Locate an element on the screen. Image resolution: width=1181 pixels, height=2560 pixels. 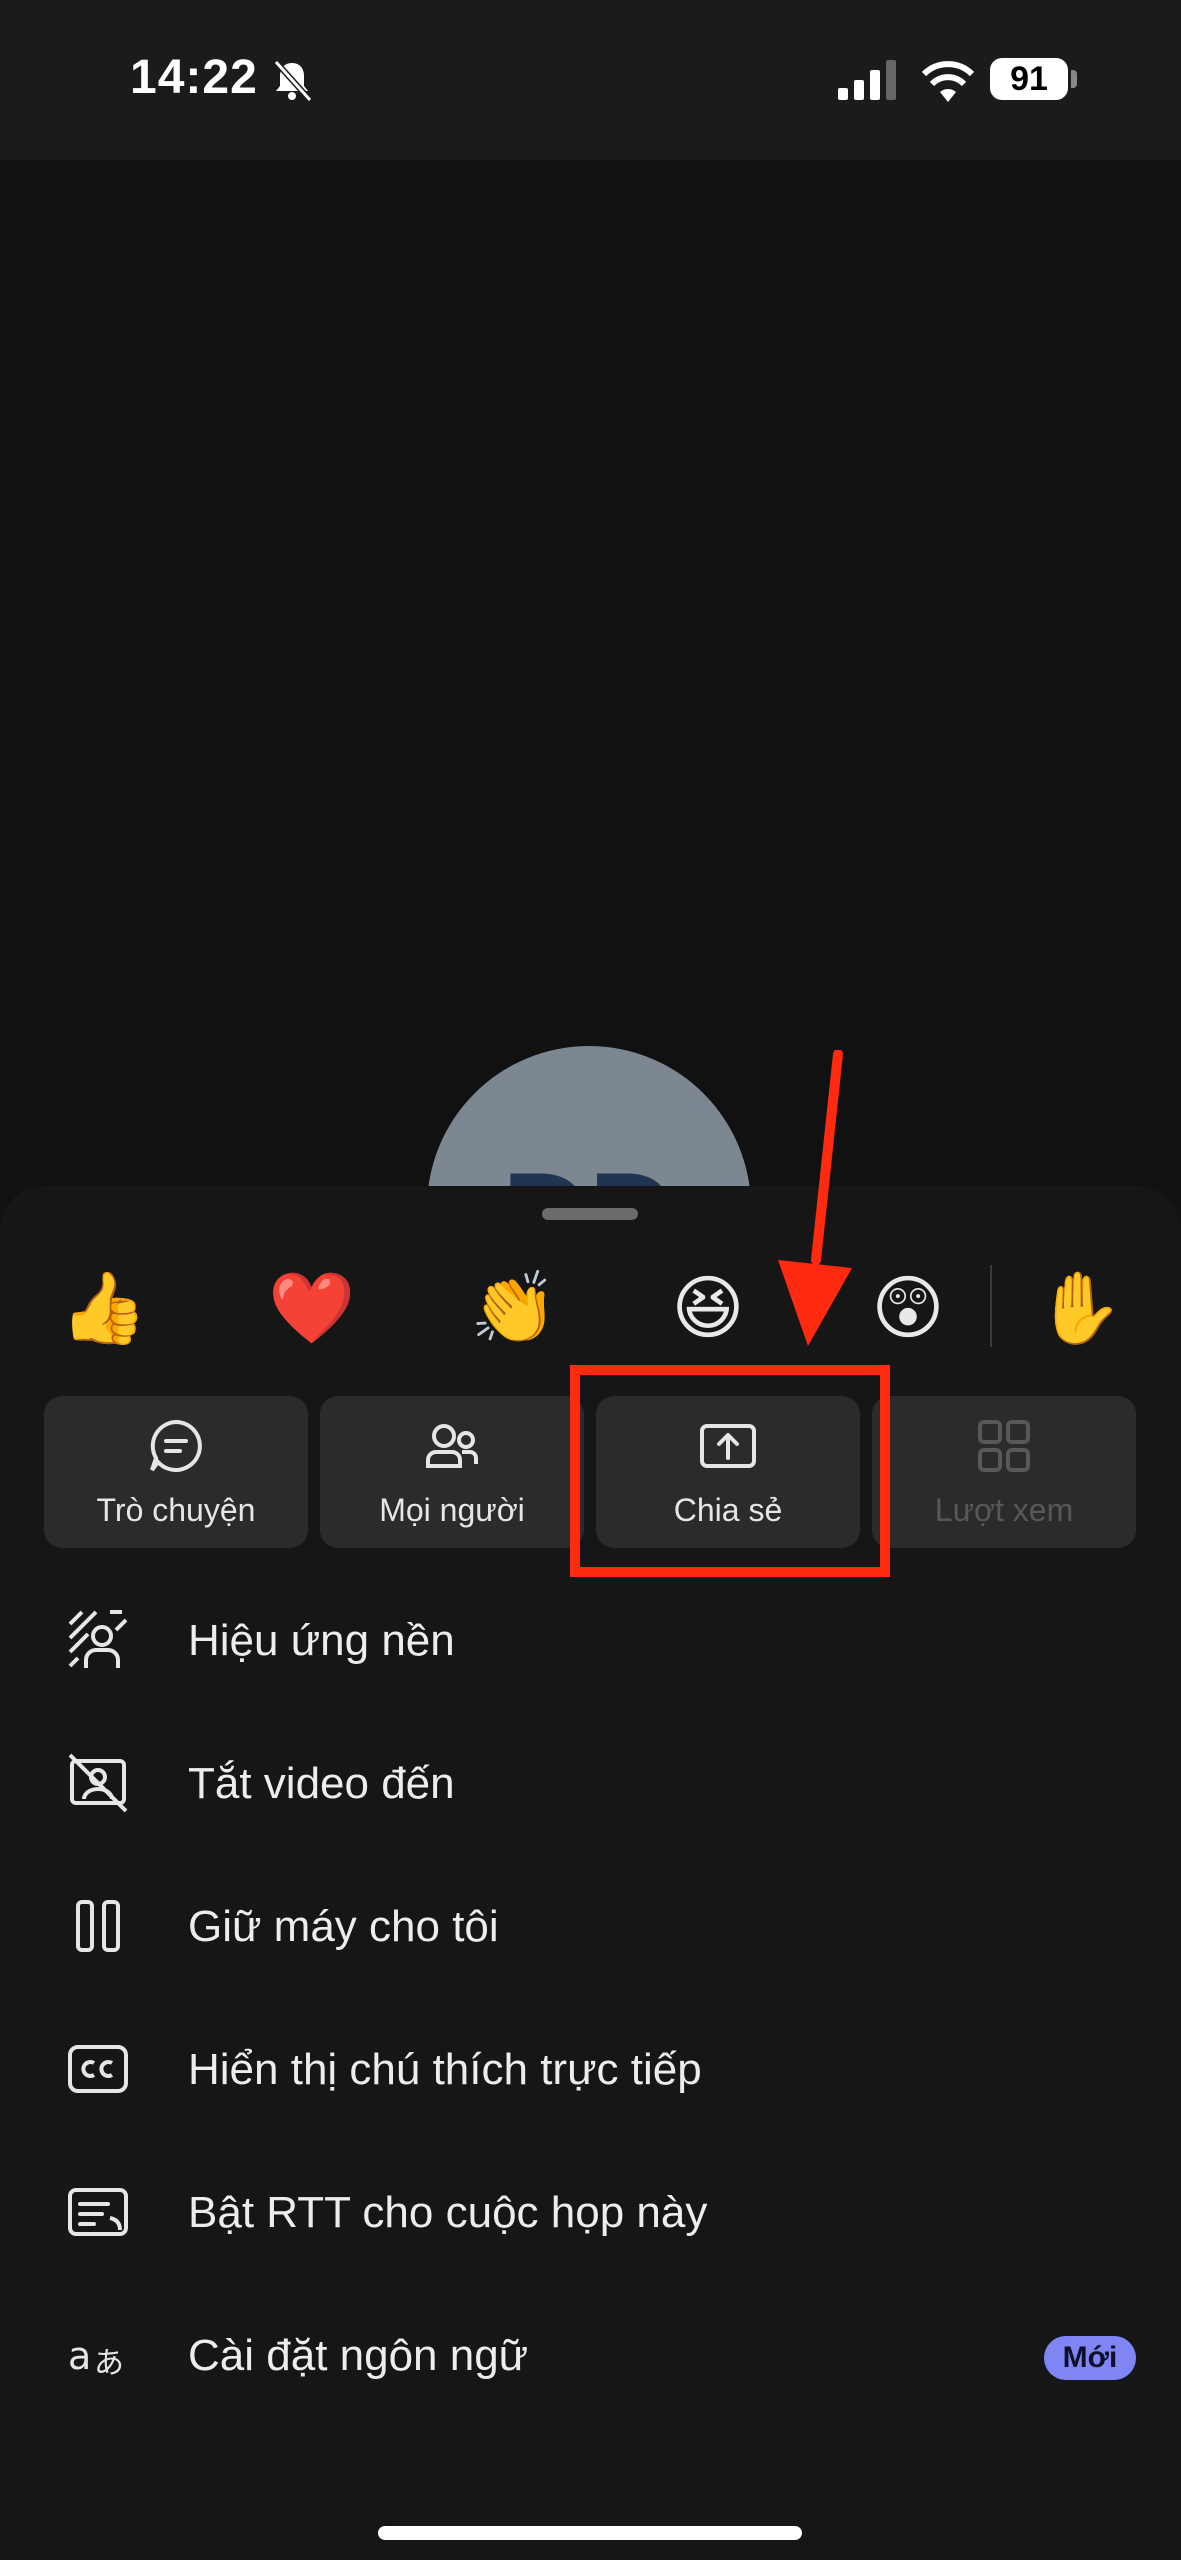
menu-rtt-label: Bật RTT cho cuộc họp này is located at coordinates (448, 2212).